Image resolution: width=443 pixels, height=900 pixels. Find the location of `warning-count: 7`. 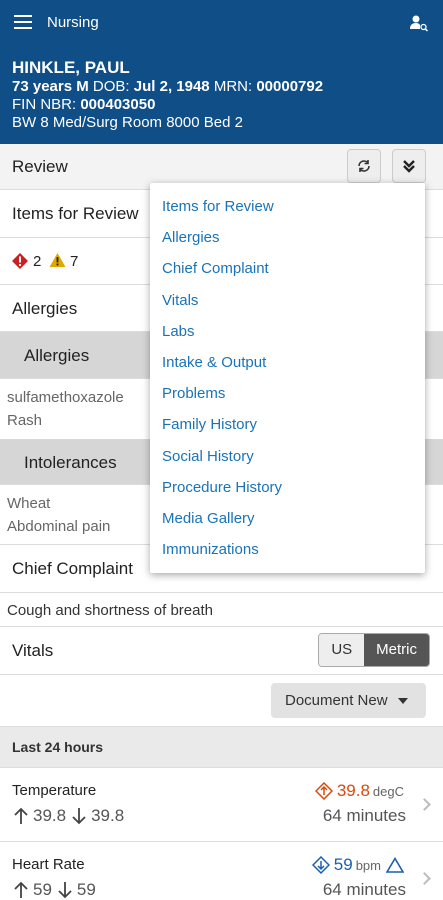

warning-count: 7 is located at coordinates (74, 261).